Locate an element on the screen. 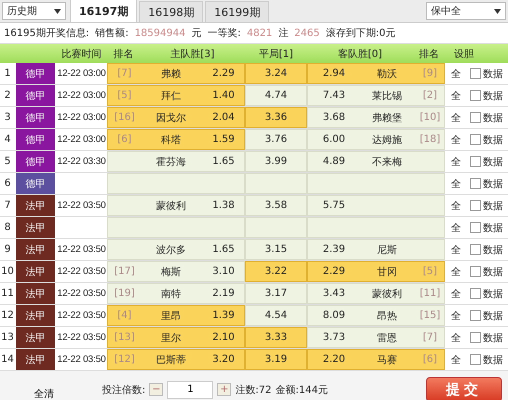 This screenshot has width=508, height=400. home-win-option: [6] 科塔 1.59 is located at coordinates (176, 139).